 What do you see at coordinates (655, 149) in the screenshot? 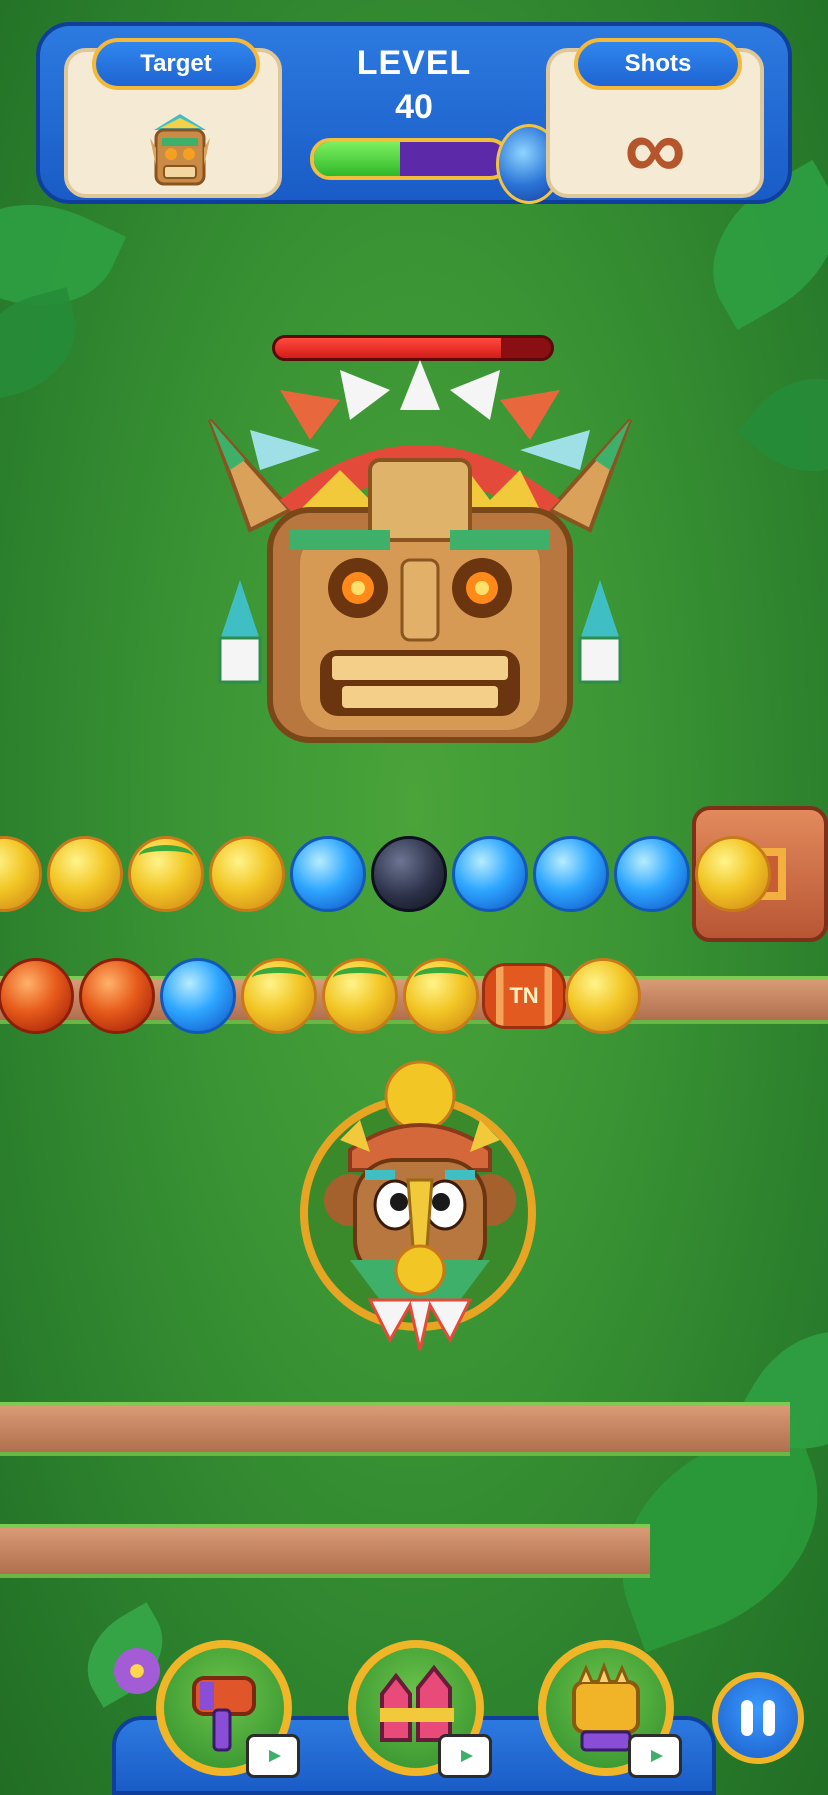
I see `infinity-icon: ∞` at bounding box center [655, 149].